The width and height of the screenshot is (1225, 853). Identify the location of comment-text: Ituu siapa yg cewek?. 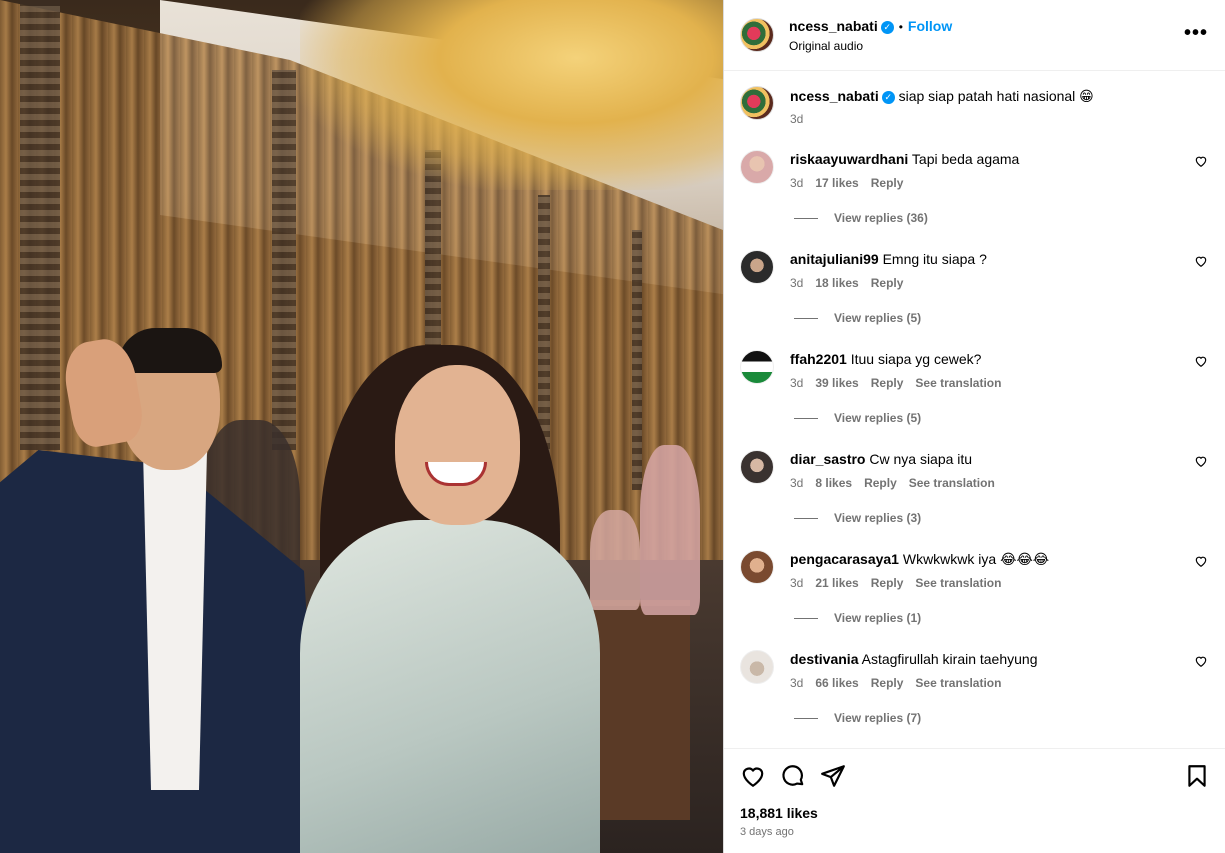
(916, 359).